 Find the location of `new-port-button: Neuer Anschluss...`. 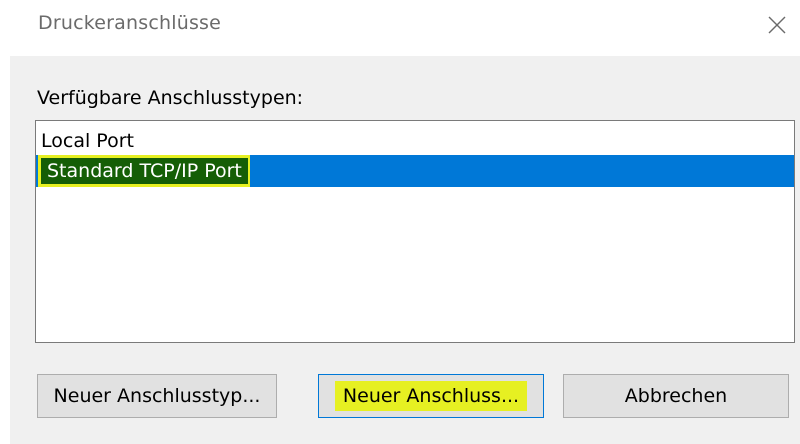

new-port-button: Neuer Anschluss... is located at coordinates (431, 396).